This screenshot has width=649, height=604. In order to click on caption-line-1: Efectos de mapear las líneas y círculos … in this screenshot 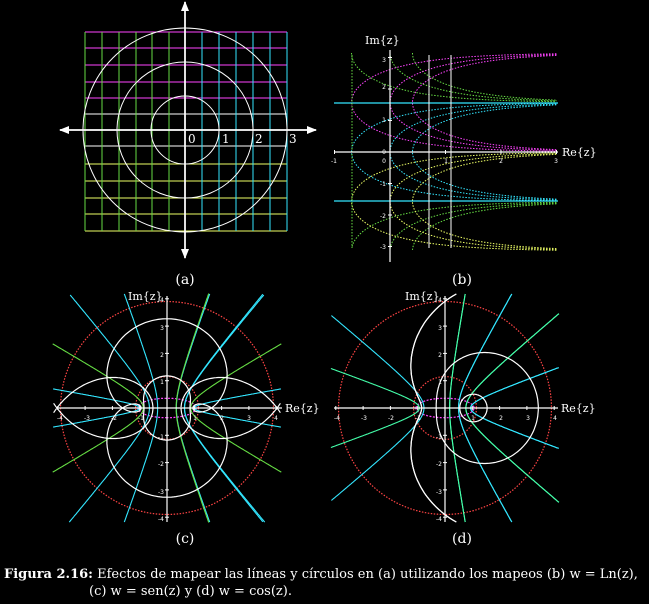, I will do `click(367, 574)`.